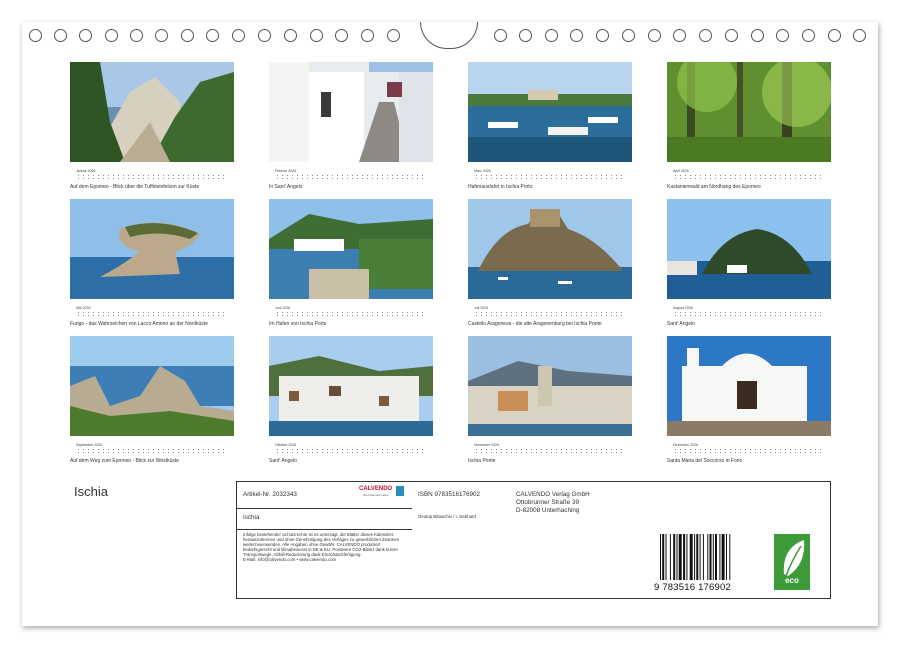 Image resolution: width=899 pixels, height=648 pixels. I want to click on author: Geotop Bildarchiv / I. Gebhard, so click(447, 516).